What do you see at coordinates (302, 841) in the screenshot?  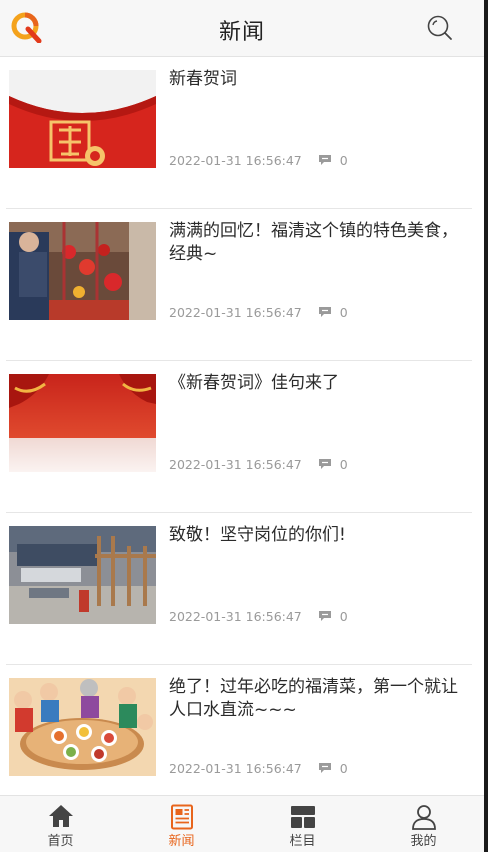 I see `tab-label: 栏目` at bounding box center [302, 841].